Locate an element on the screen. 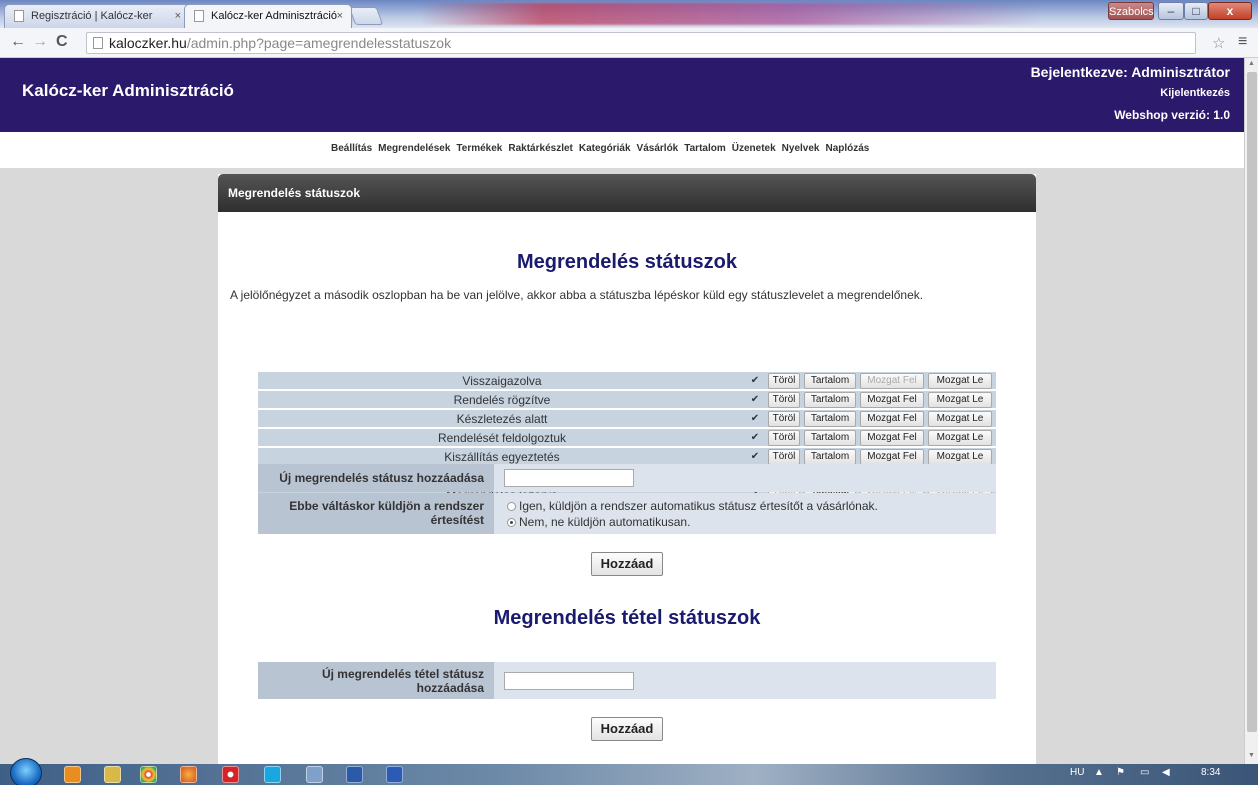 Image resolution: width=1258 pixels, height=785 pixels. menu-icon: ≡ is located at coordinates (1242, 42).